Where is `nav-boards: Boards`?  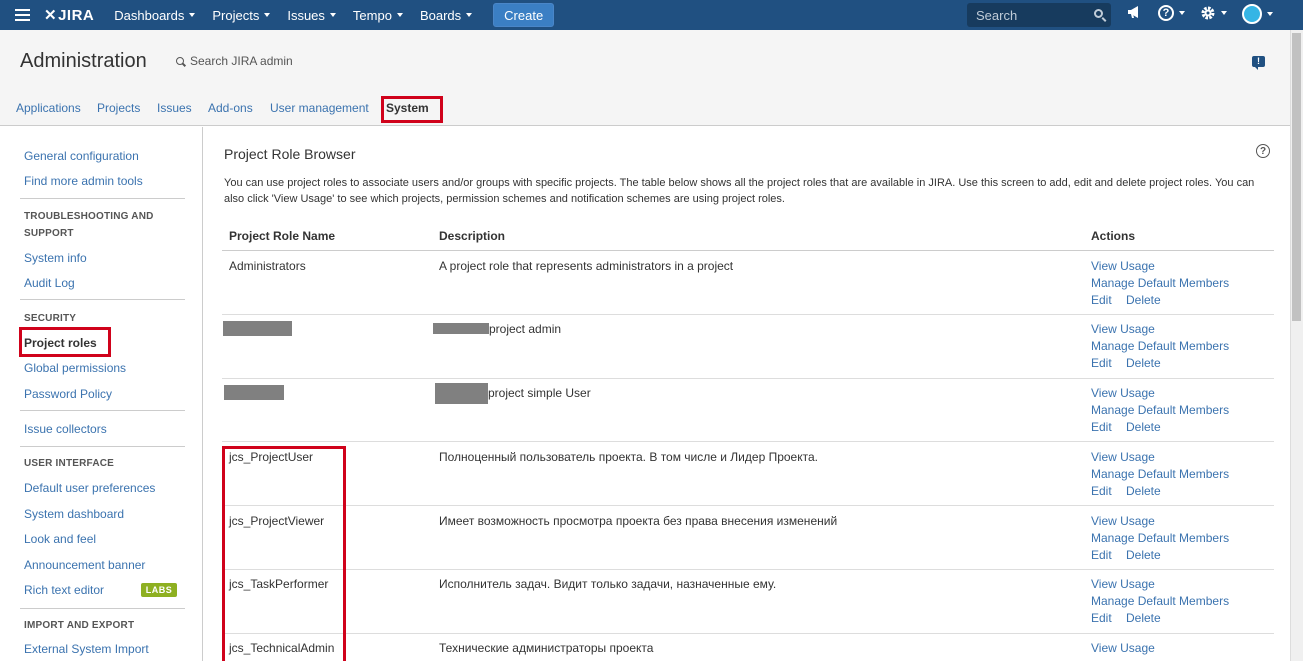
nav-boards: Boards is located at coordinates (446, 15).